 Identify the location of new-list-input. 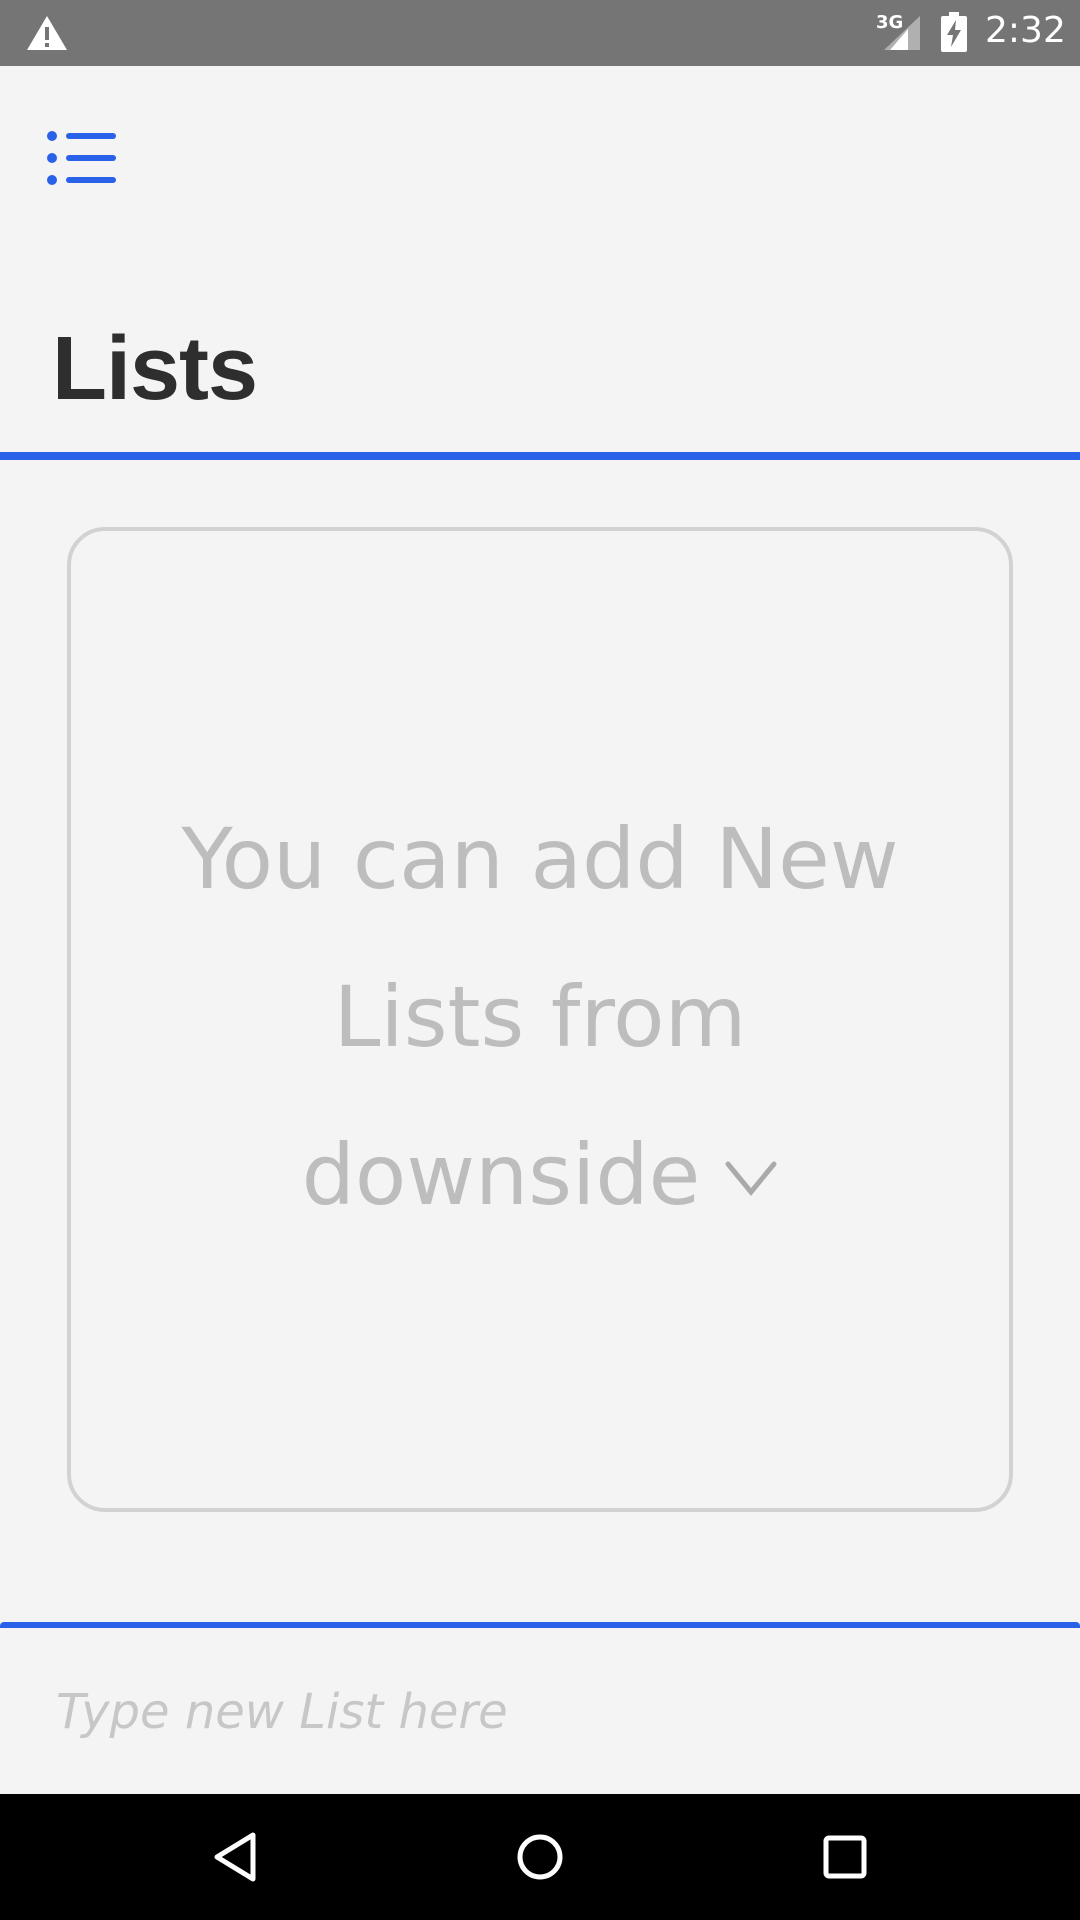
(546, 1712).